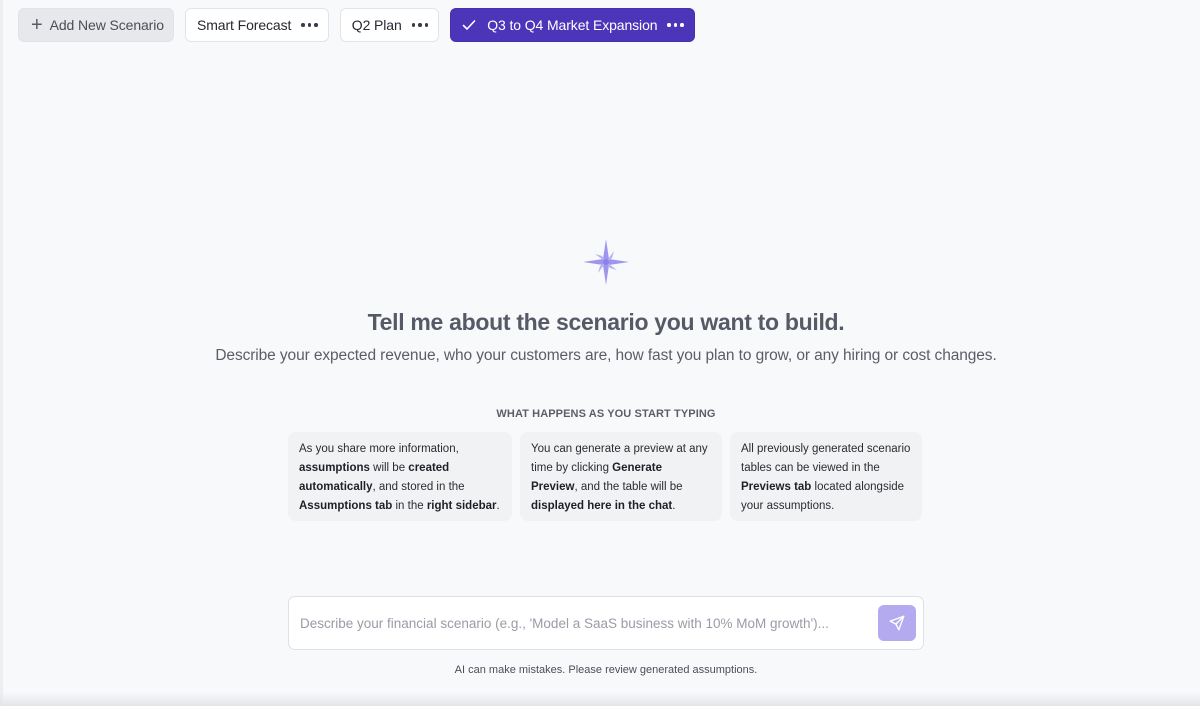 Image resolution: width=1200 pixels, height=706 pixels. What do you see at coordinates (585, 623) in the screenshot?
I see `scenario-input` at bounding box center [585, 623].